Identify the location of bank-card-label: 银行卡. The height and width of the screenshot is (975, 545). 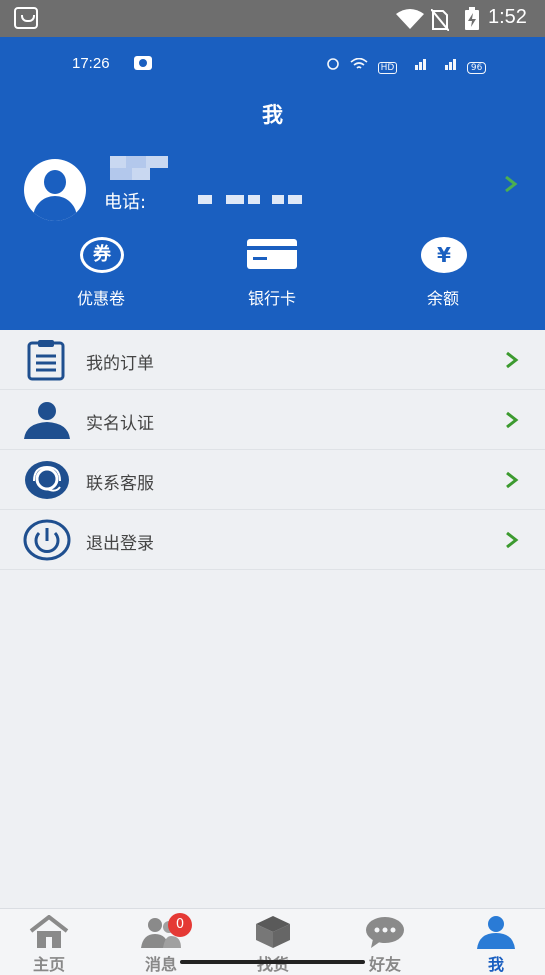
(271, 298).